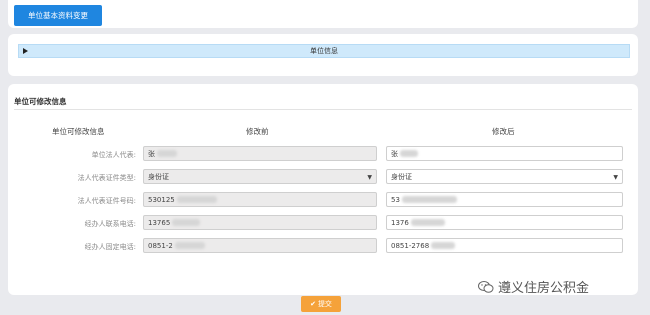 Image resolution: width=650 pixels, height=315 pixels. What do you see at coordinates (324, 304) in the screenshot?
I see `submit-label: 提交` at bounding box center [324, 304].